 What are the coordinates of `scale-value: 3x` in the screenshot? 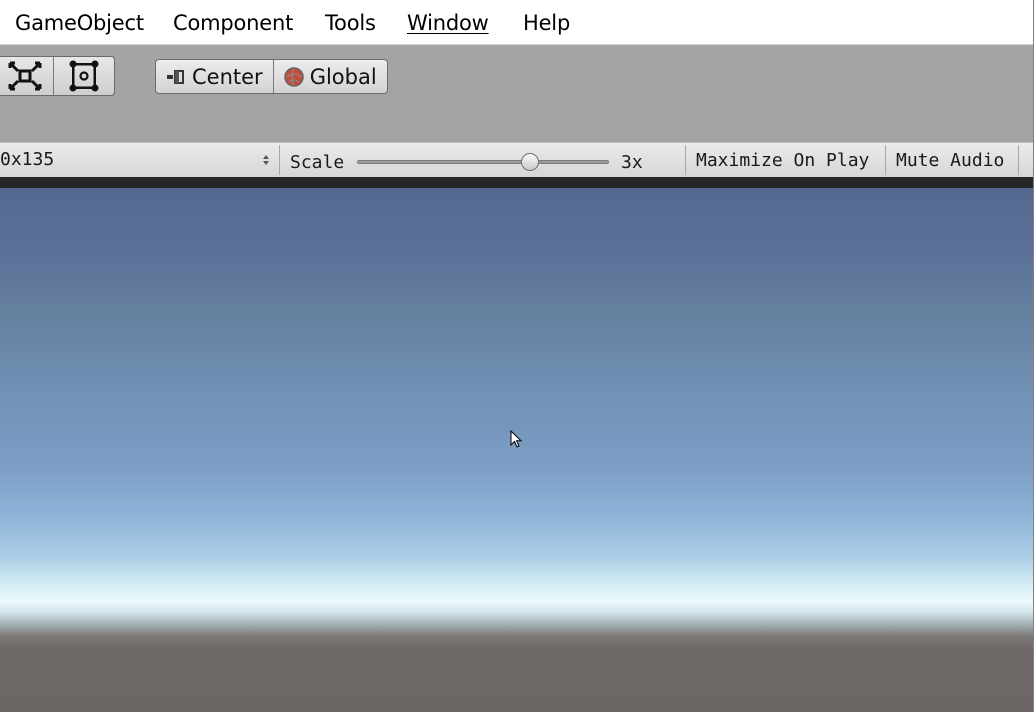 It's located at (632, 162).